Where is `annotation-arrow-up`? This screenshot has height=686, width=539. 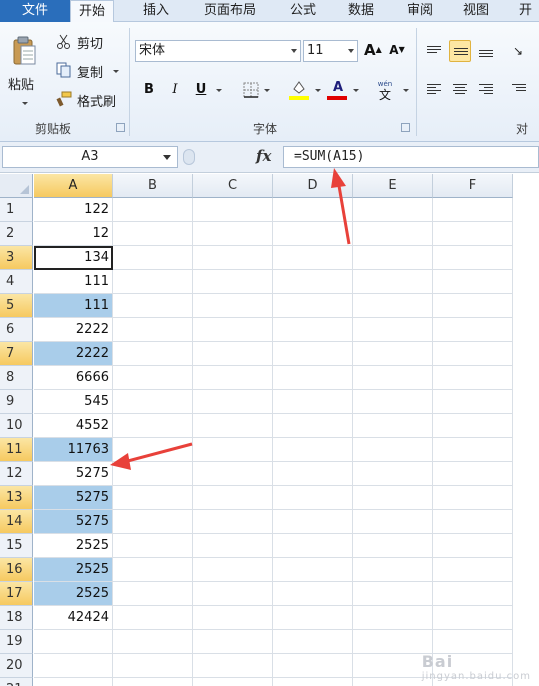
annotation-arrow-up is located at coordinates (341, 206).